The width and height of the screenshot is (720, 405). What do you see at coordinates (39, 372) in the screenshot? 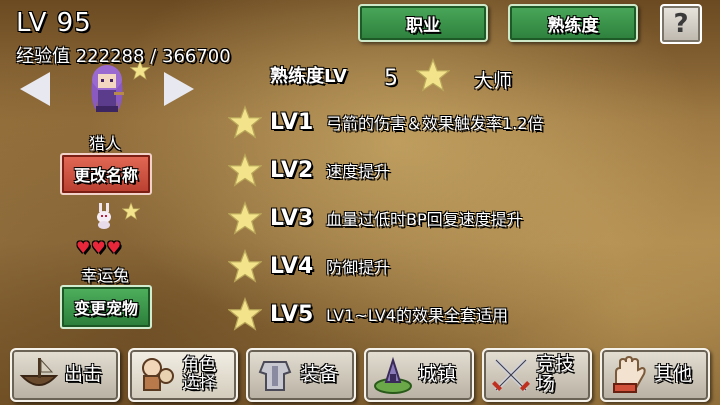
I see `boat-icon` at bounding box center [39, 372].